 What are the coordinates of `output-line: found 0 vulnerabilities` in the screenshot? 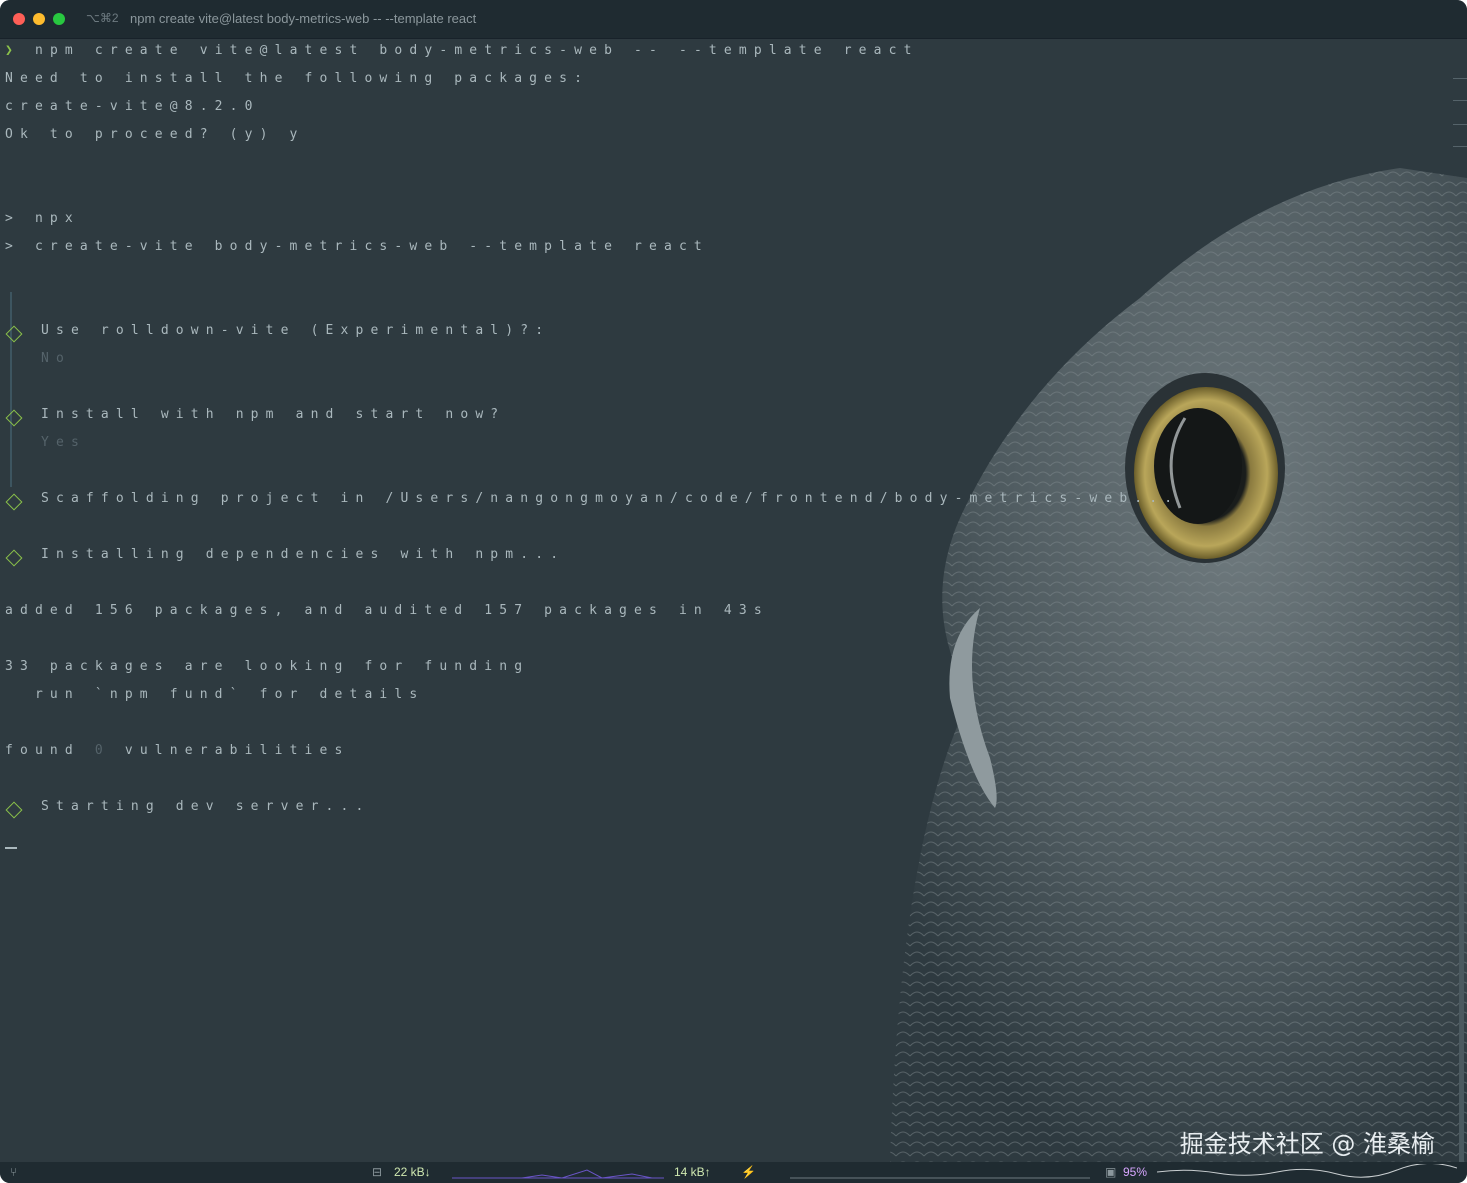 It's located at (177, 750).